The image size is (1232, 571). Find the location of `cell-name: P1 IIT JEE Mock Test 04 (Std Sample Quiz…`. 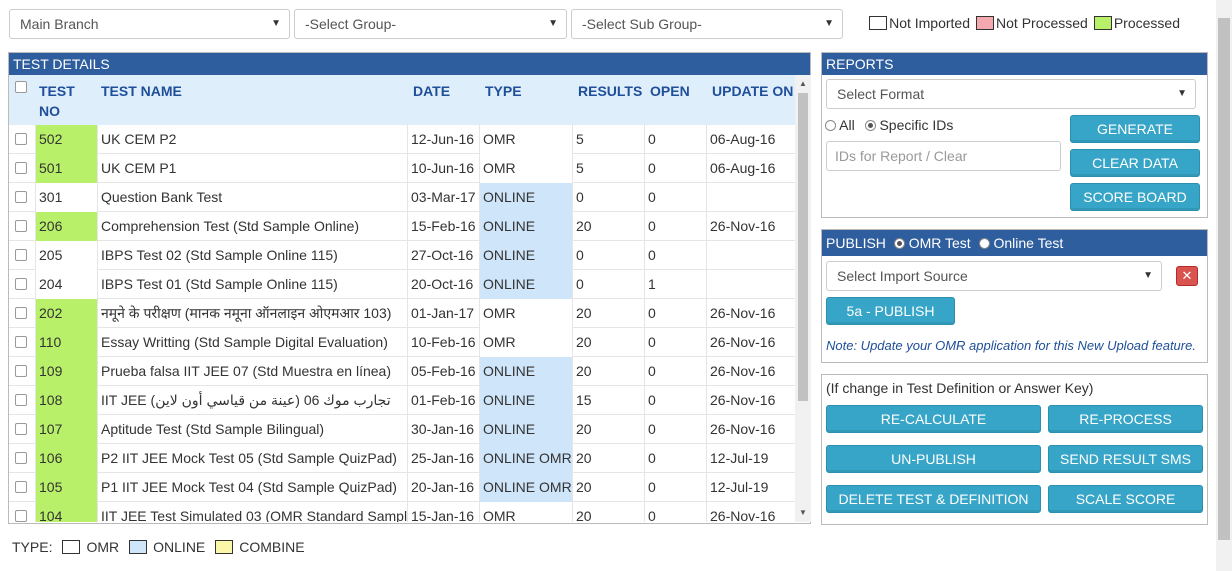

cell-name: P1 IIT JEE Mock Test 04 (Std Sample Quiz… is located at coordinates (252, 487).